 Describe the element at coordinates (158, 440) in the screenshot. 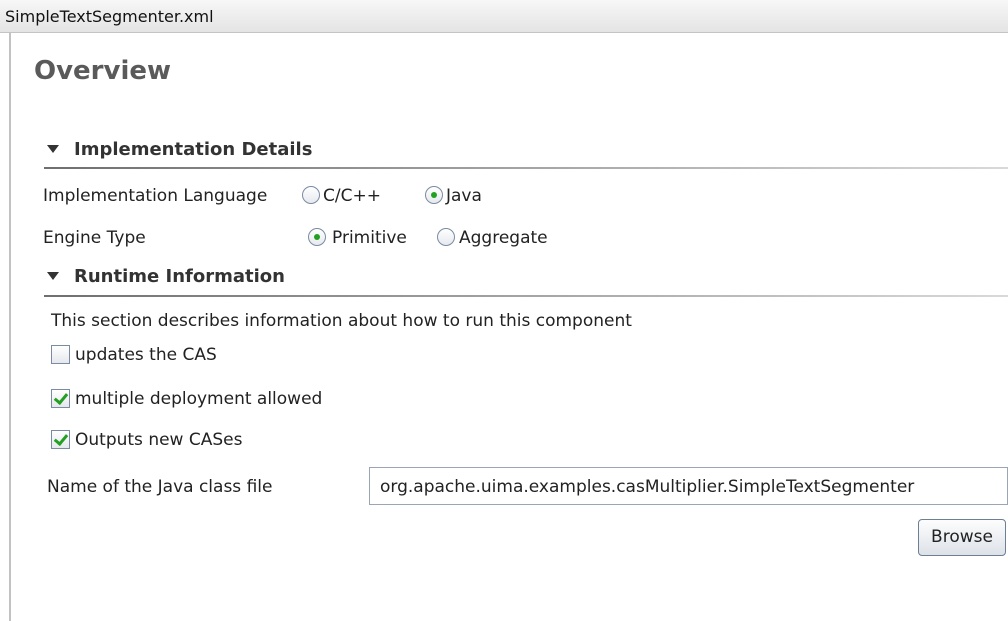

I see `checkbox-outputs-new-cases-label: Outputs new CASes` at that location.